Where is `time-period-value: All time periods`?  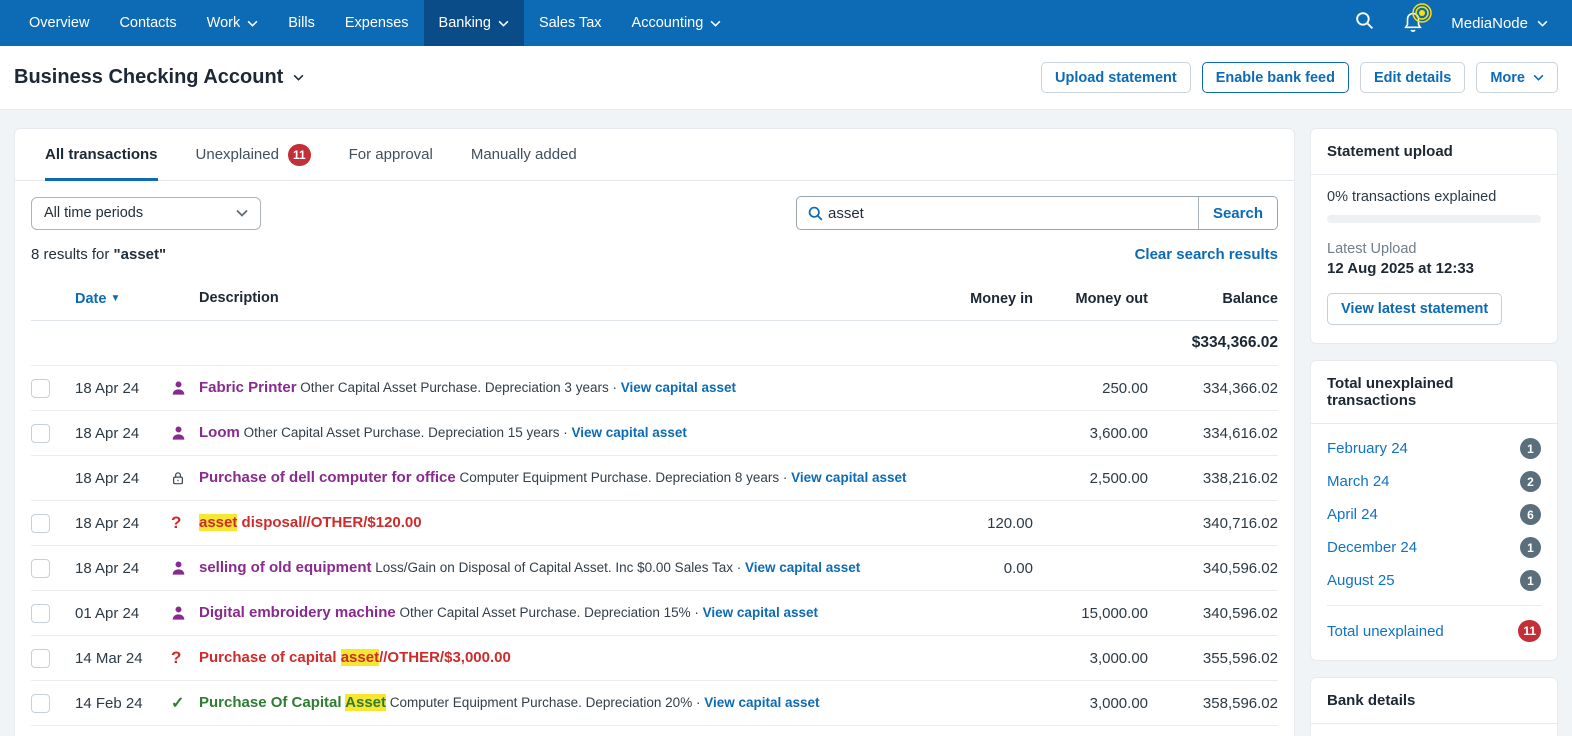
time-period-value: All time periods is located at coordinates (94, 213).